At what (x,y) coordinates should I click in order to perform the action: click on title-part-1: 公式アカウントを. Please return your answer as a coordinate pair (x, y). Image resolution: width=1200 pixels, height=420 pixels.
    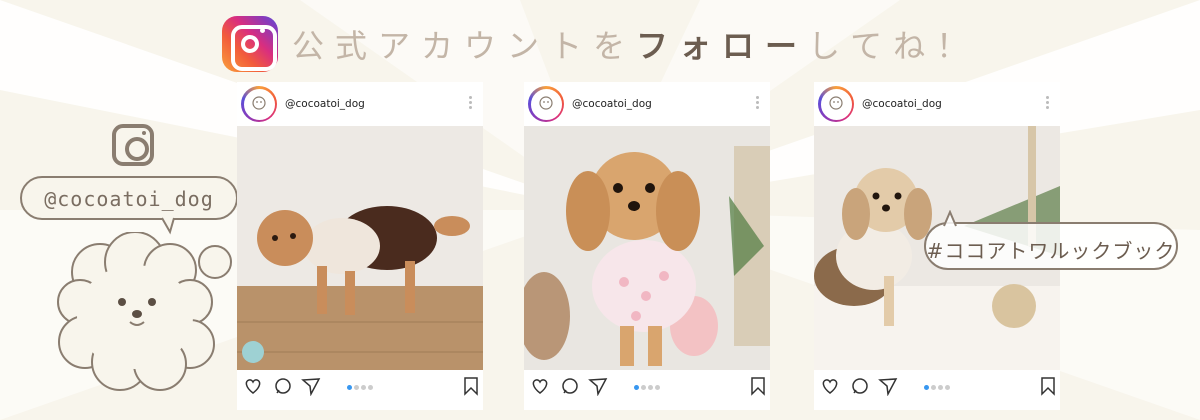
    Looking at the image, I should click on (464, 46).